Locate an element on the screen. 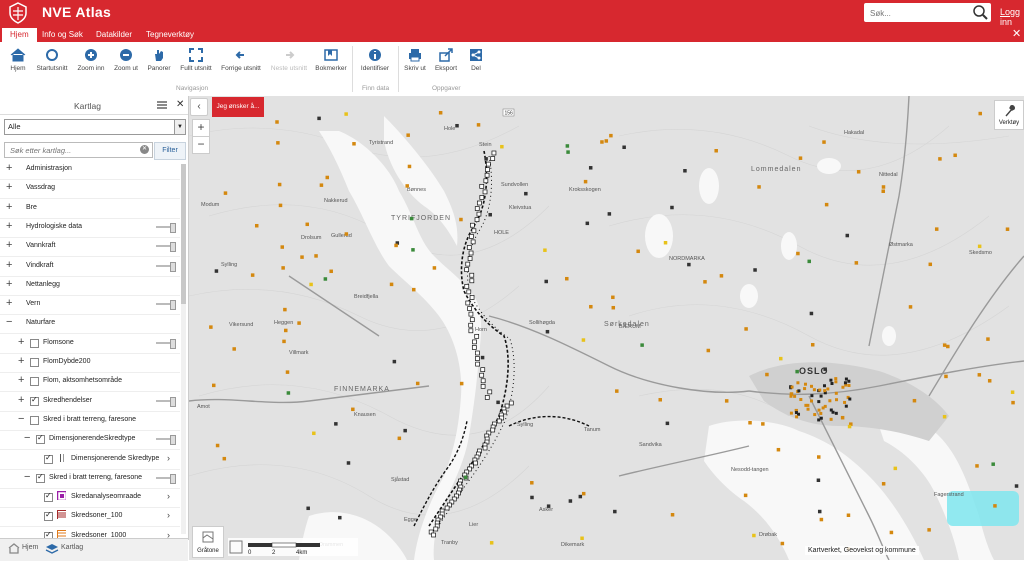 The width and height of the screenshot is (1024, 561). layer-row: + Flom, aktsomhetsområde is located at coordinates (90, 382).